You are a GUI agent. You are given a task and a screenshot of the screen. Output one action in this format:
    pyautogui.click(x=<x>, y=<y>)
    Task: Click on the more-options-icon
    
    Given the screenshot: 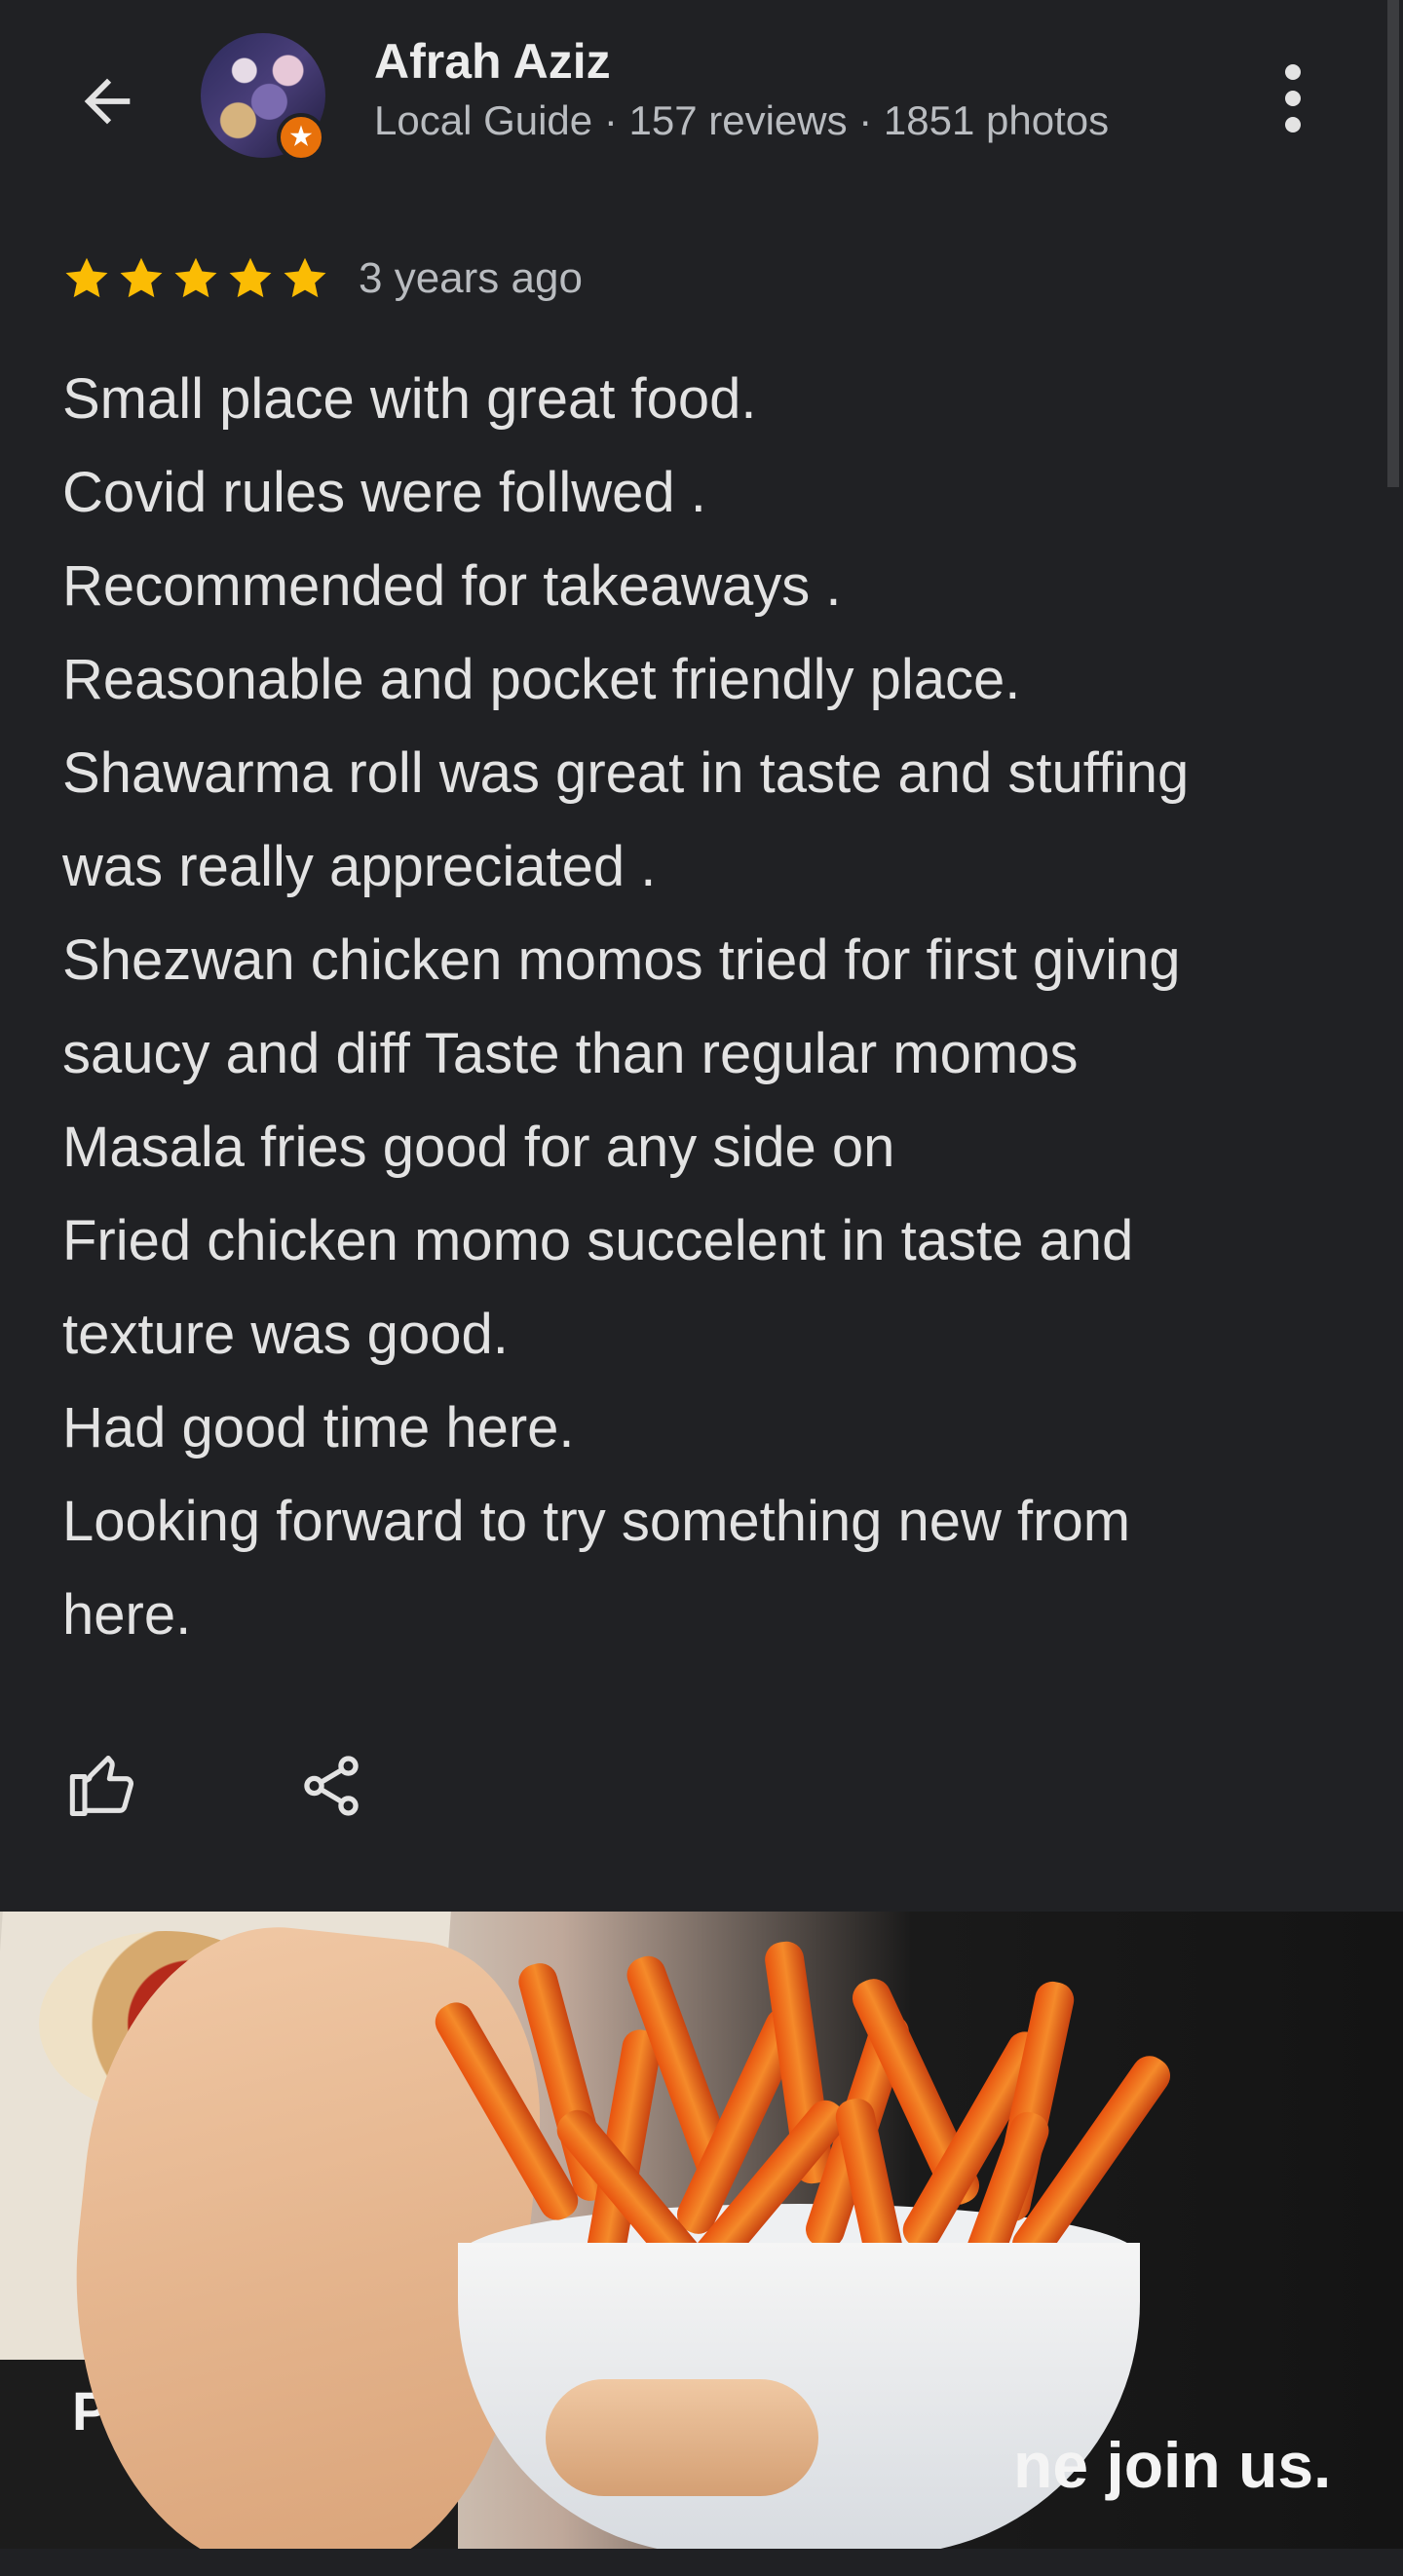 What is the action you would take?
    pyautogui.click(x=1293, y=98)
    